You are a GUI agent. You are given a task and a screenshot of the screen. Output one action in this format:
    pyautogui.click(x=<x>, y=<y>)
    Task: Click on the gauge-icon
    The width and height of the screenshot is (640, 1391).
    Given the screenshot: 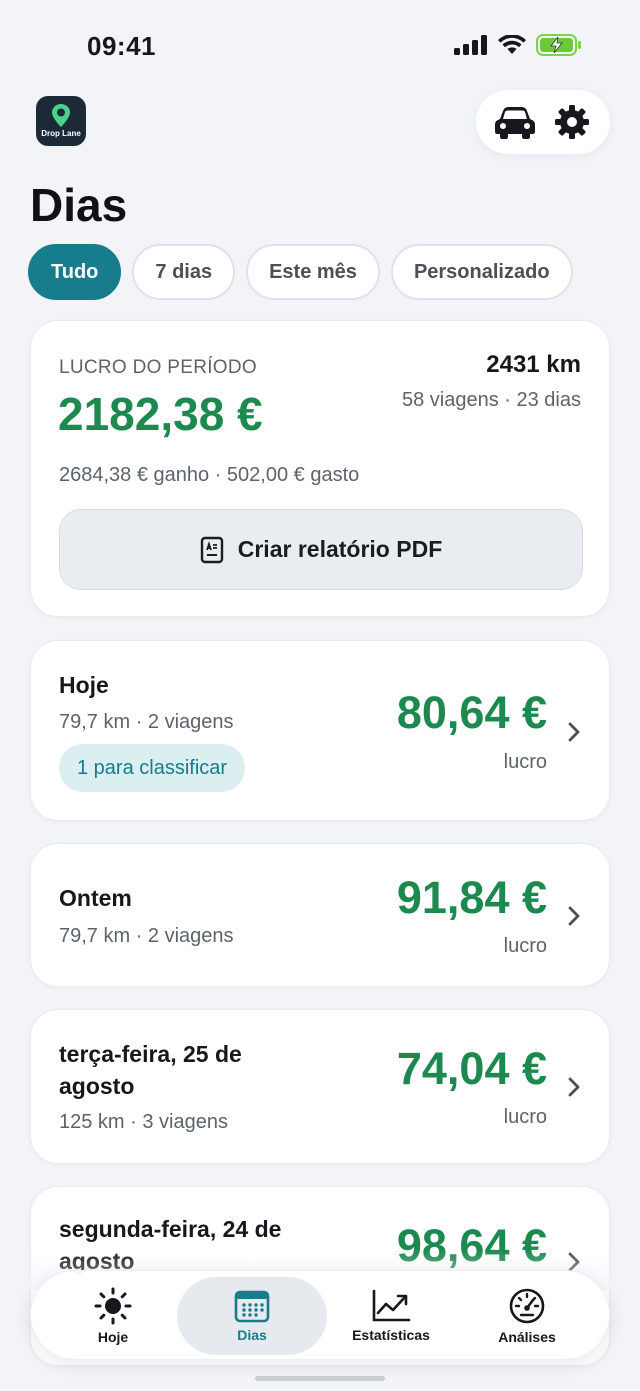 What is the action you would take?
    pyautogui.click(x=527, y=1306)
    